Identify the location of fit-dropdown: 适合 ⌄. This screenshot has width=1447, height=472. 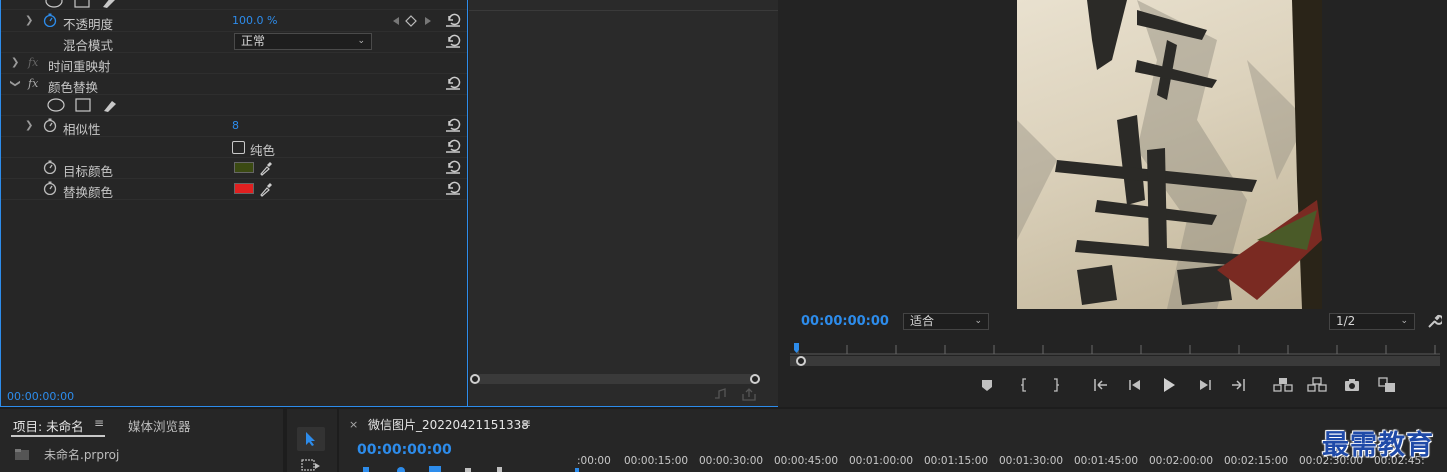
(946, 321).